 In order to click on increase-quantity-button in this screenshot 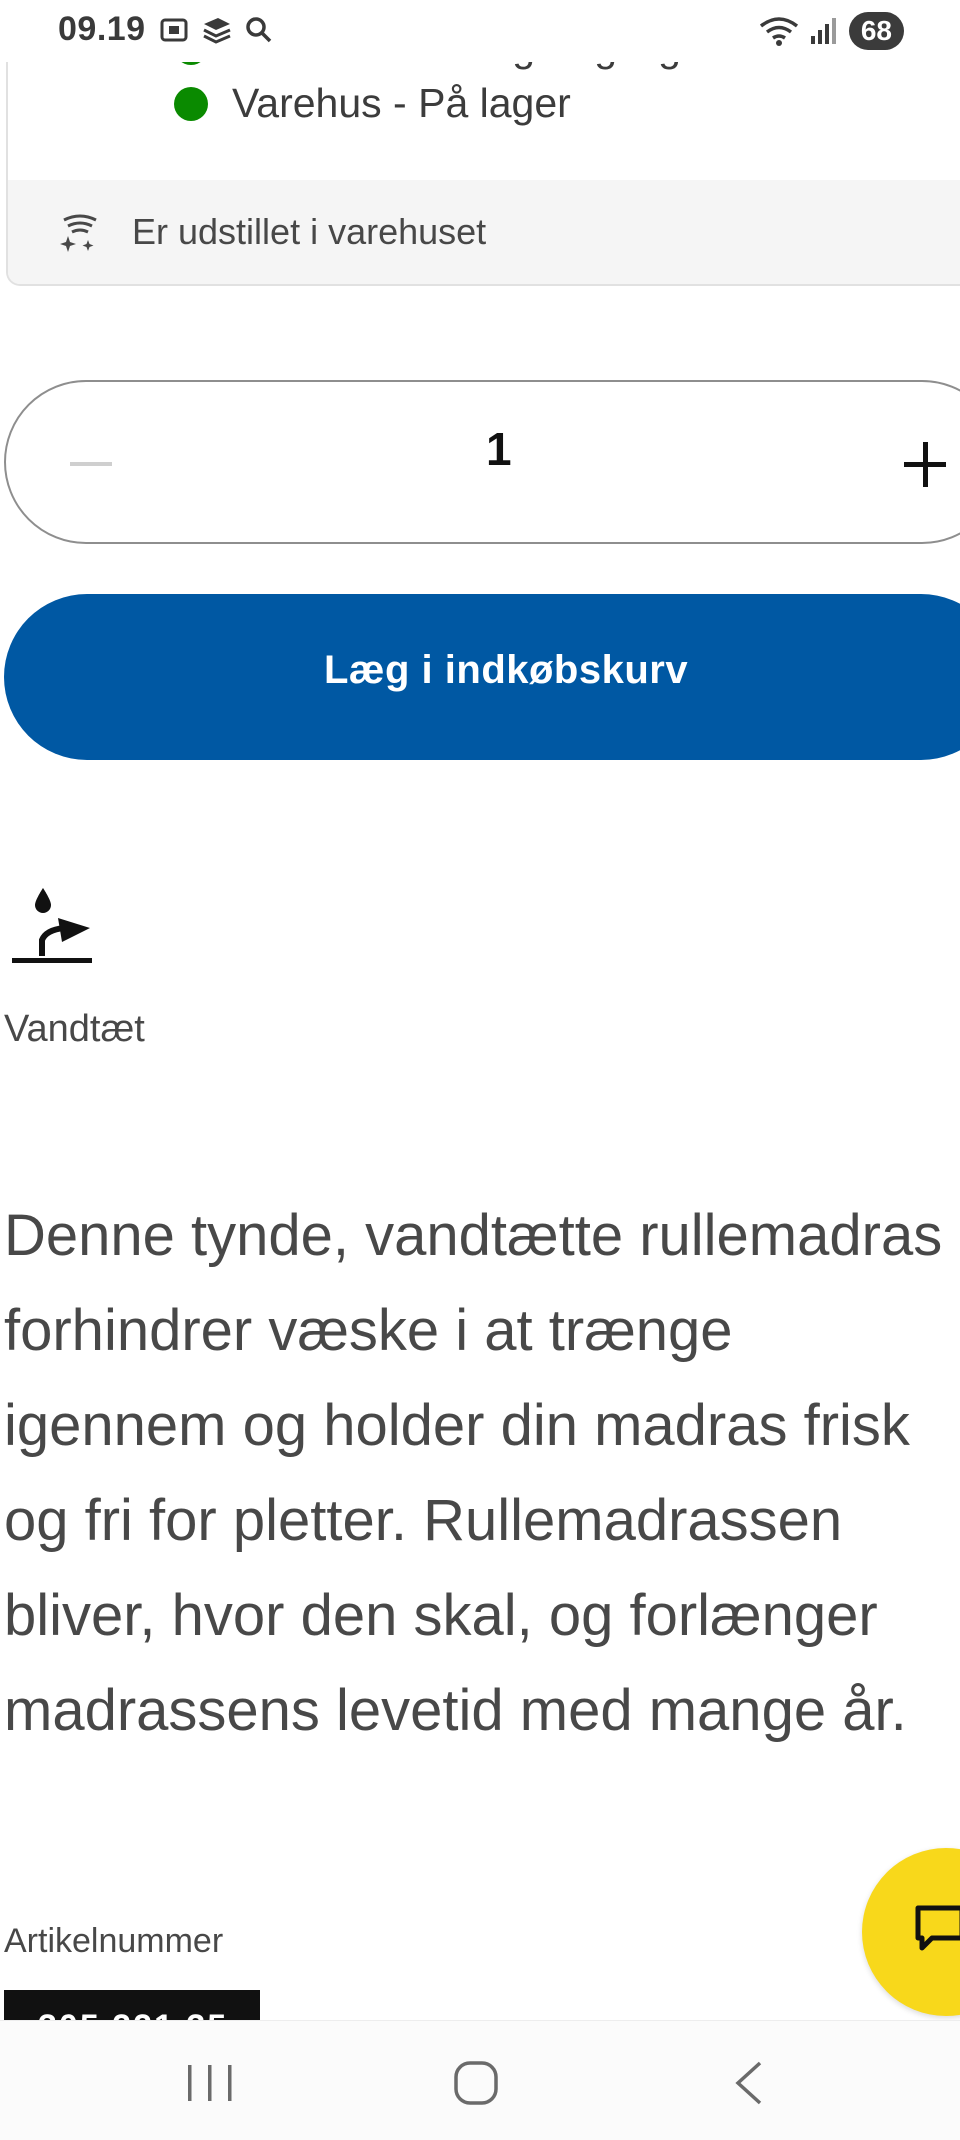, I will do `click(925, 464)`.